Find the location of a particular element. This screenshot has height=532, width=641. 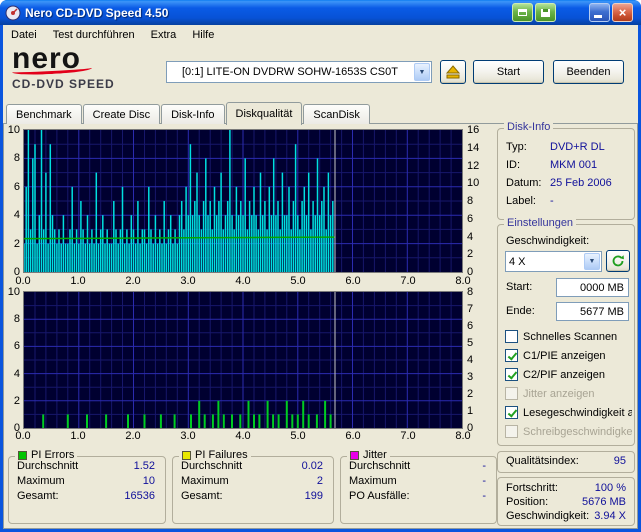

quality-index-label: Qualitätsindex: is located at coordinates (542, 461).